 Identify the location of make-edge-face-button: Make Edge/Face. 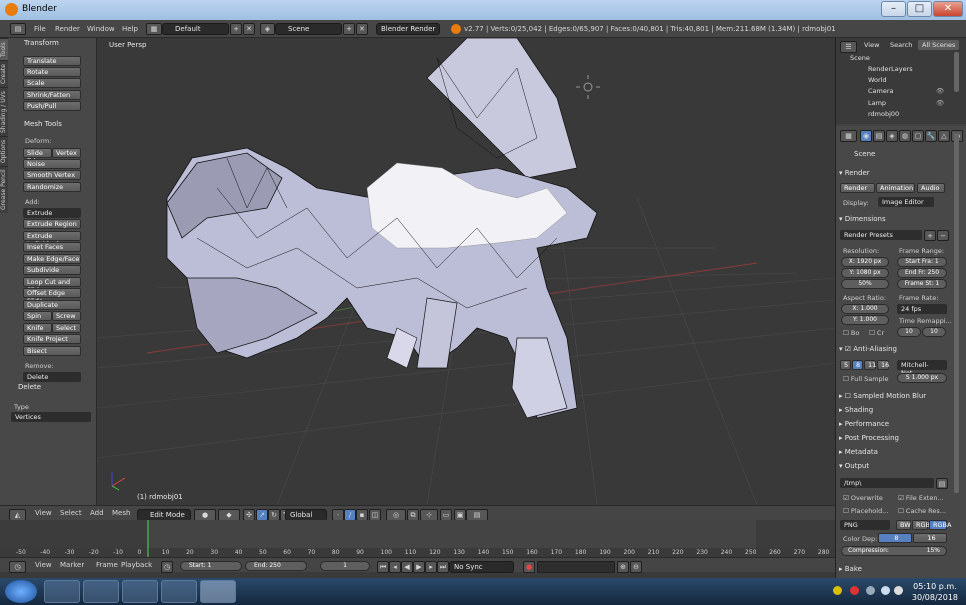
(52, 259).